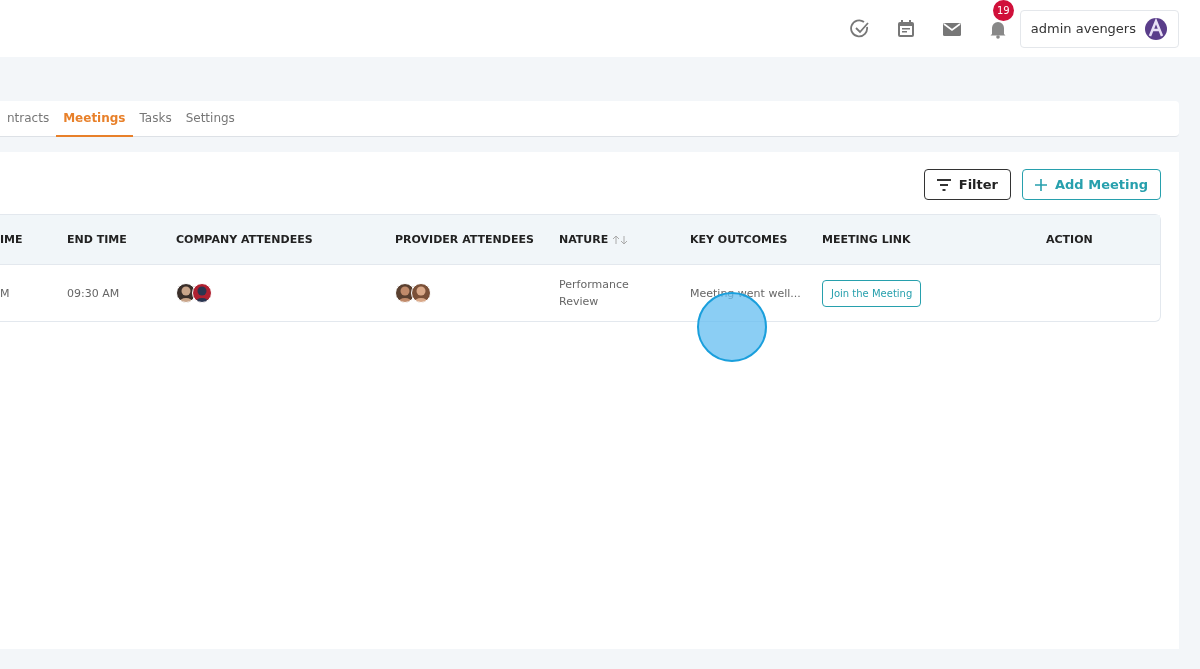 This screenshot has width=1200, height=669. What do you see at coordinates (1041, 184) in the screenshot?
I see `plus-icon` at bounding box center [1041, 184].